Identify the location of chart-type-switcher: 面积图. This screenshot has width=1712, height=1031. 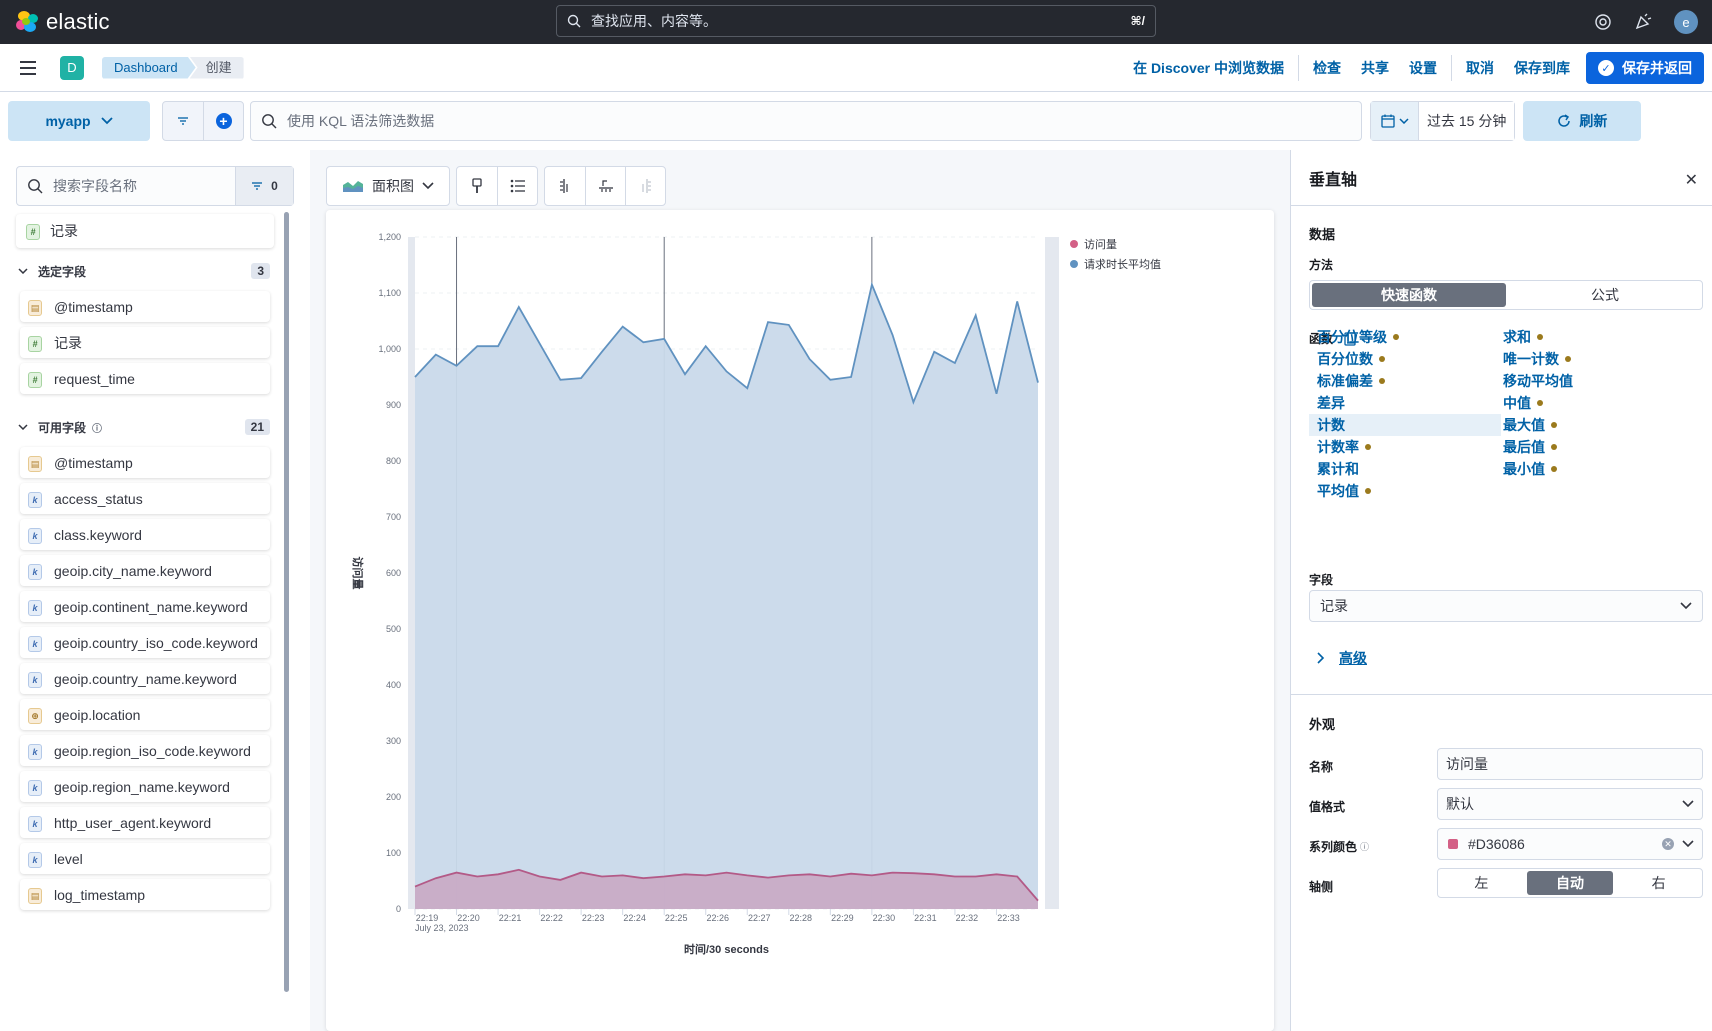
(388, 186).